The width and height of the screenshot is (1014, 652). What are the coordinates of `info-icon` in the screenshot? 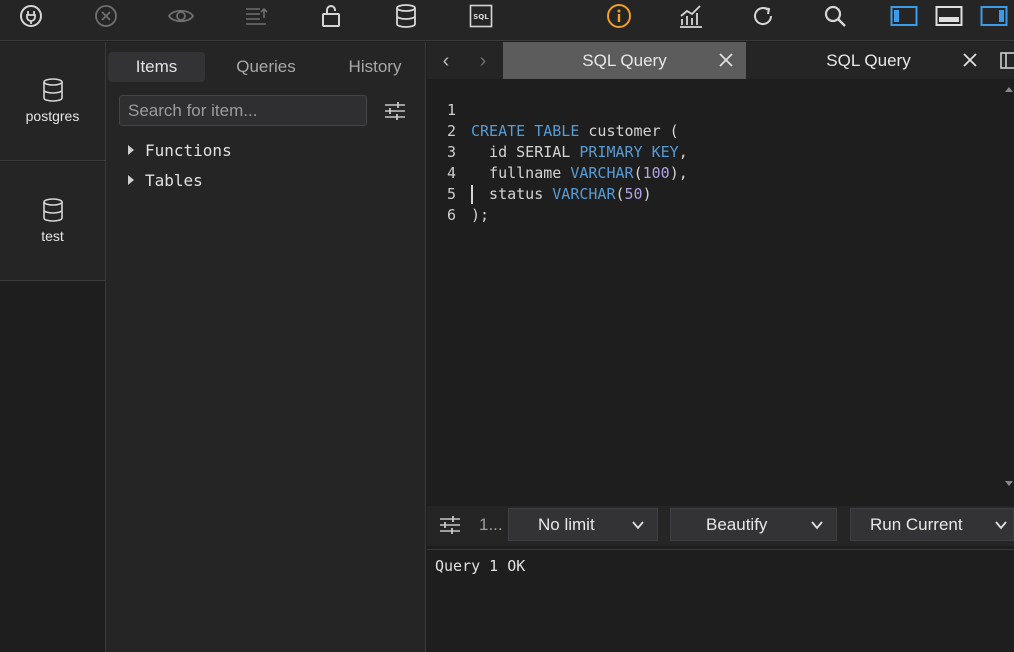 It's located at (619, 16).